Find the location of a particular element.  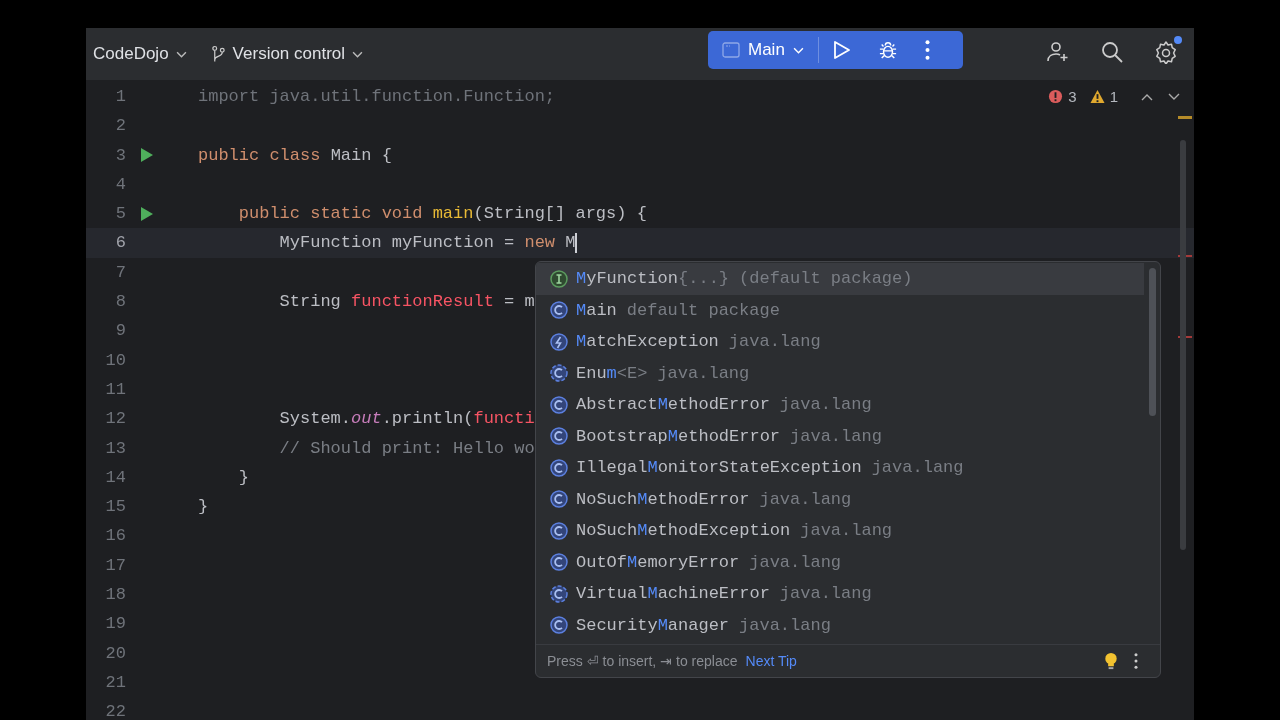

line-number: 1 is located at coordinates (120, 97).